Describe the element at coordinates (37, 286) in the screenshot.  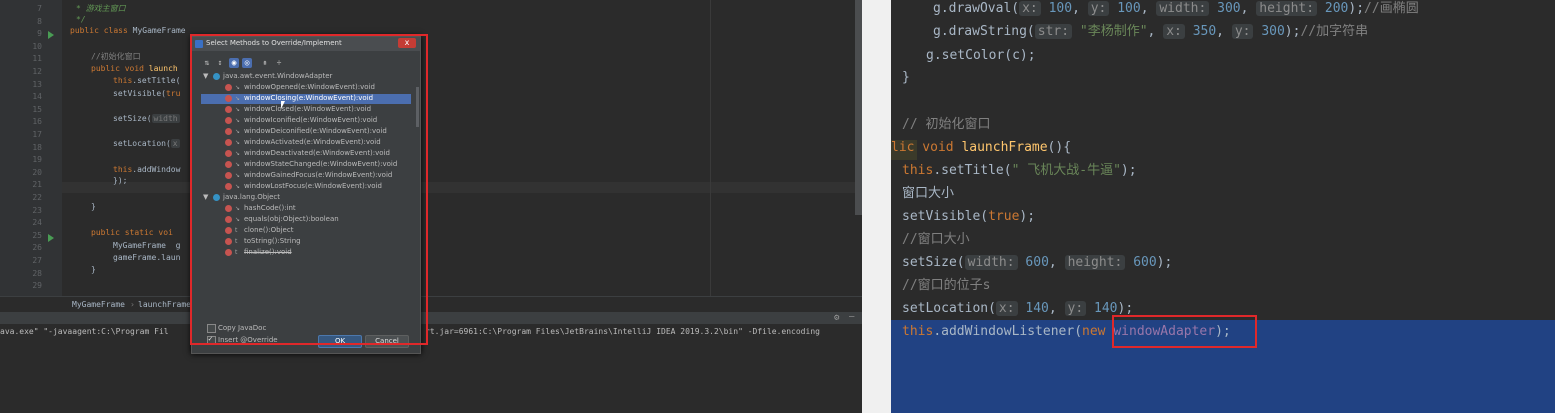
I see `line-number: 29` at that location.